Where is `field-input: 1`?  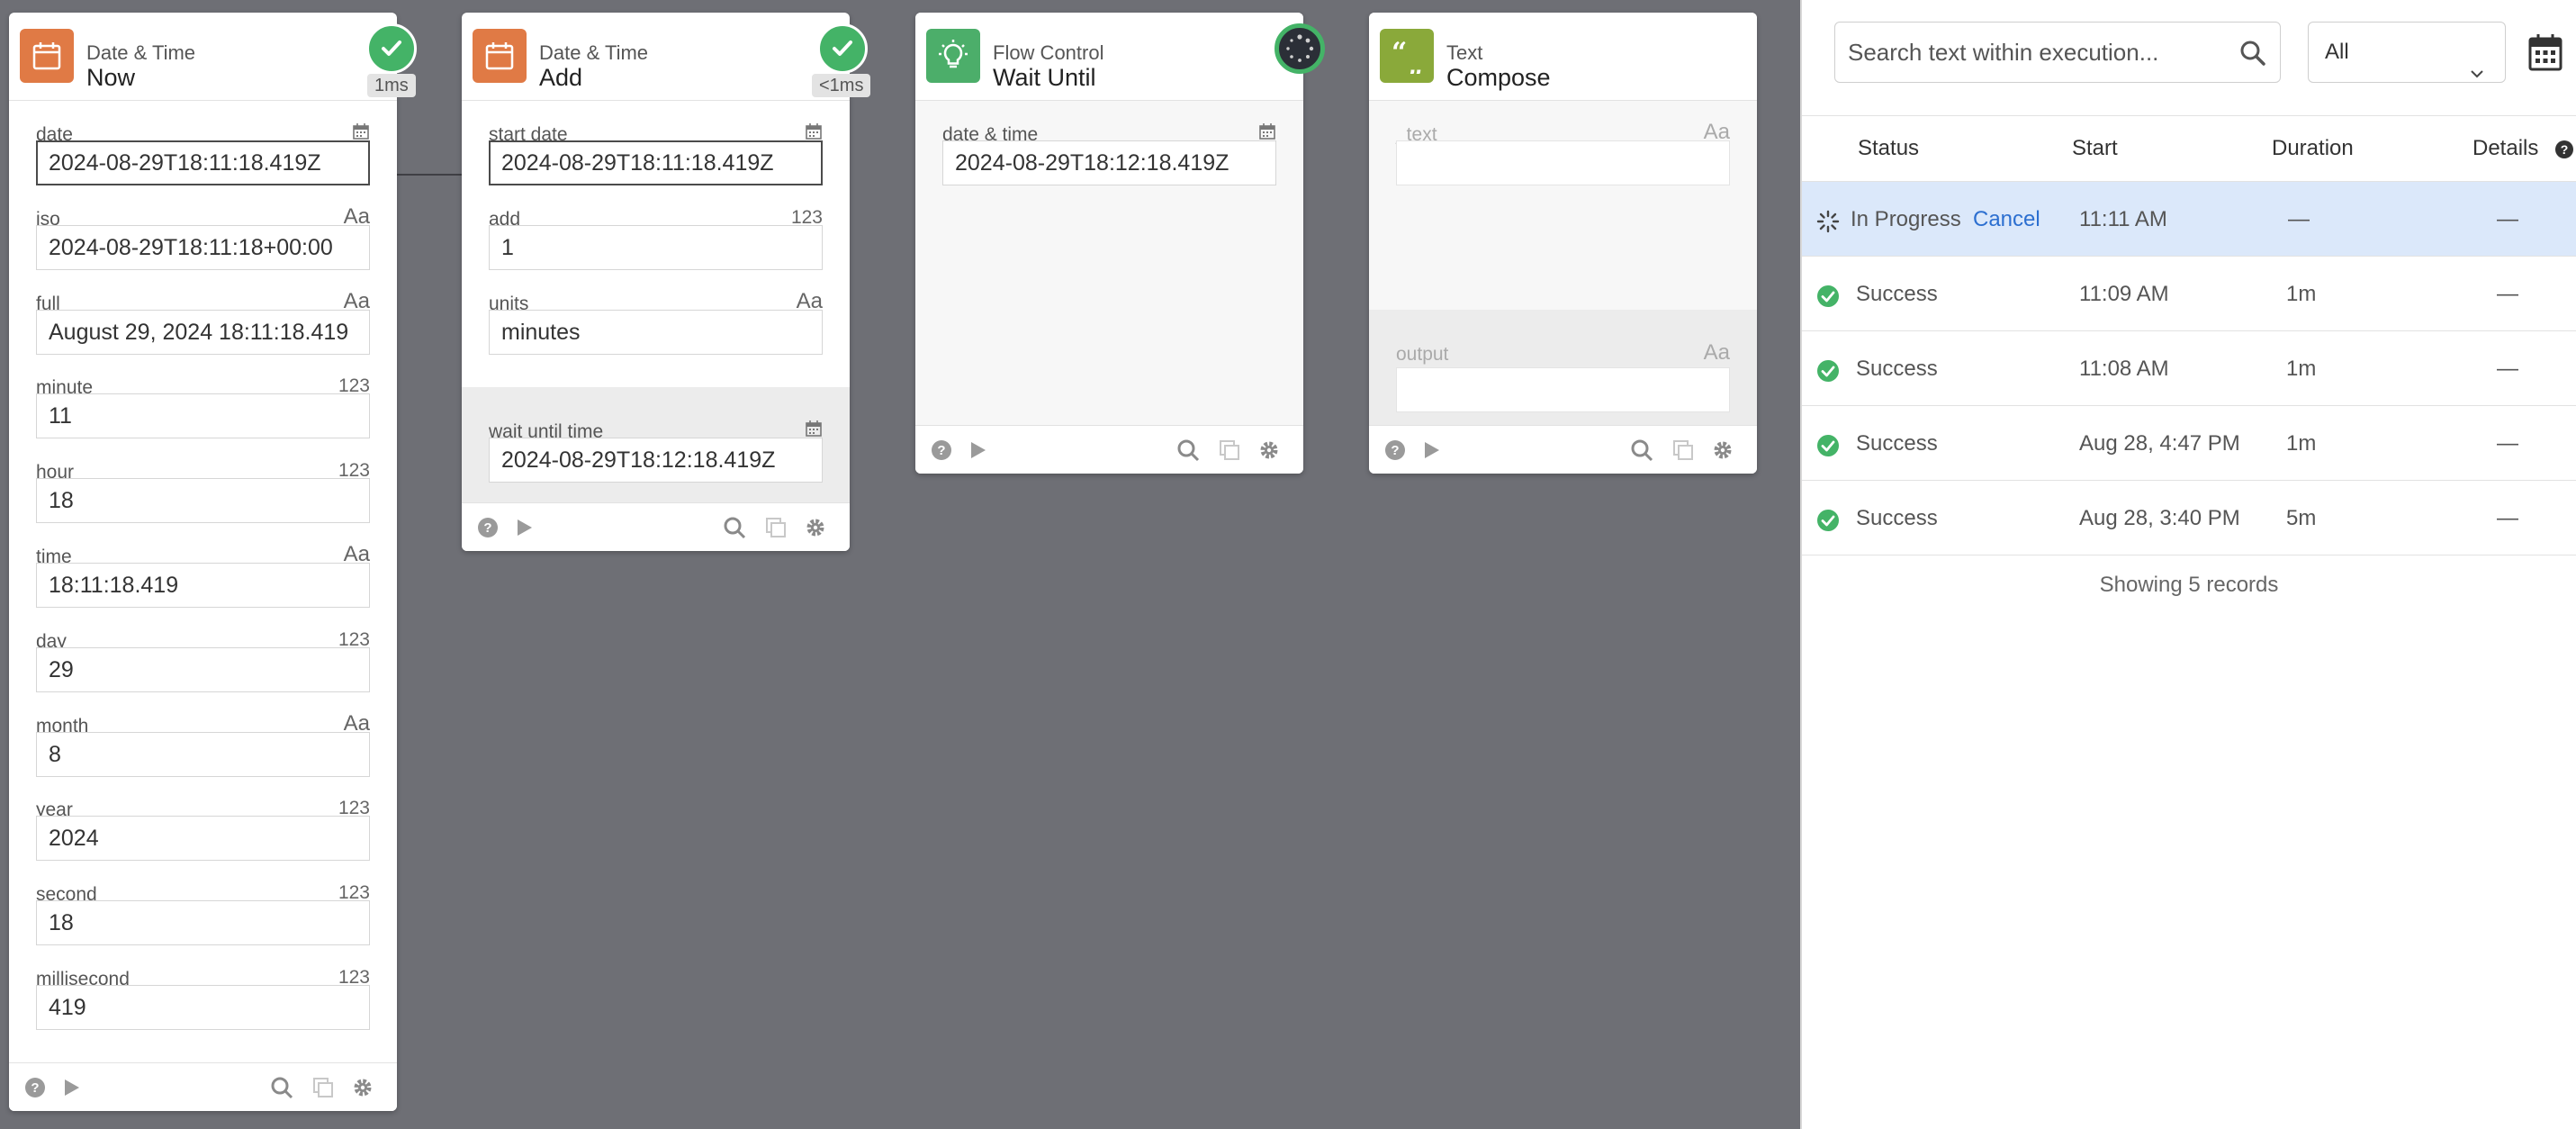
field-input: 1 is located at coordinates (656, 247).